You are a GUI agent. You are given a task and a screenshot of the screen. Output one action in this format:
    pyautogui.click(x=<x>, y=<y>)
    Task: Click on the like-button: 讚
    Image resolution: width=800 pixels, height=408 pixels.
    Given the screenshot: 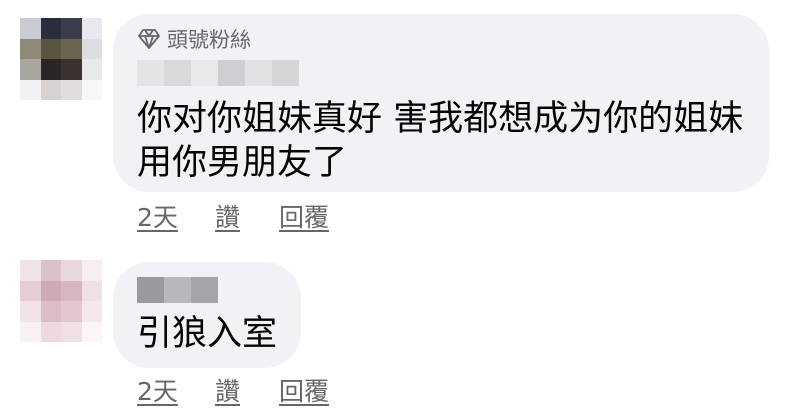 What is the action you would take?
    pyautogui.click(x=247, y=216)
    